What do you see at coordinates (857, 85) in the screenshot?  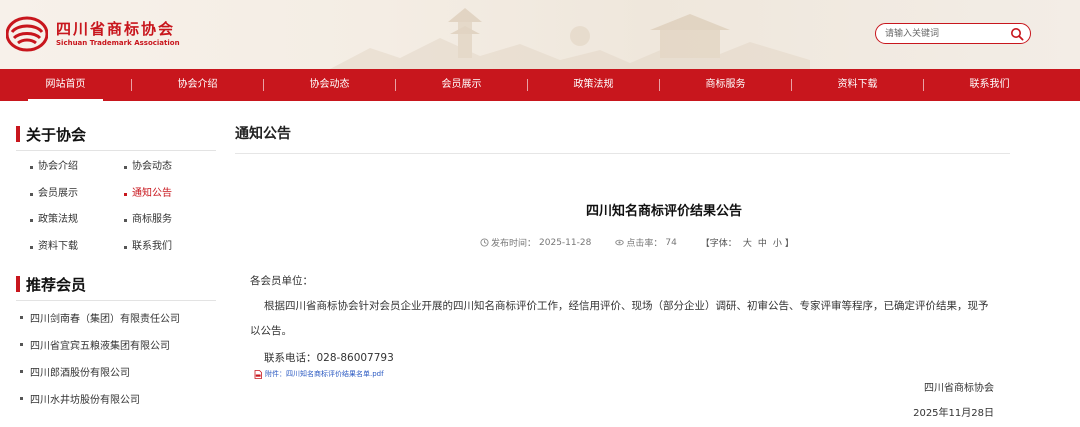 I see `nav-item-downloads: 资料下载` at bounding box center [857, 85].